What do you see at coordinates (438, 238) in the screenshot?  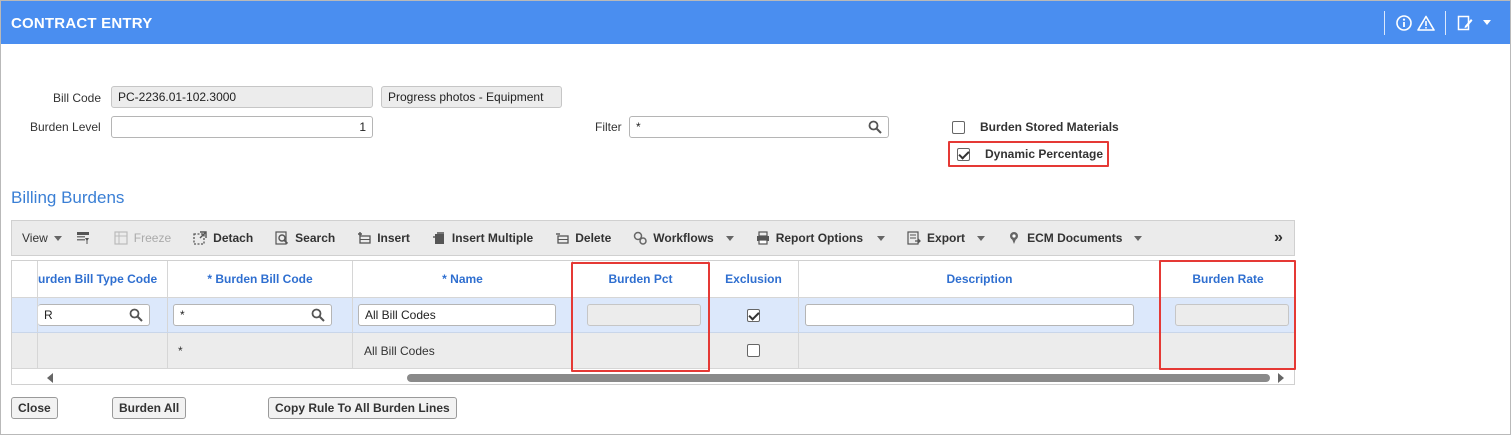 I see `insert-multiple-icon` at bounding box center [438, 238].